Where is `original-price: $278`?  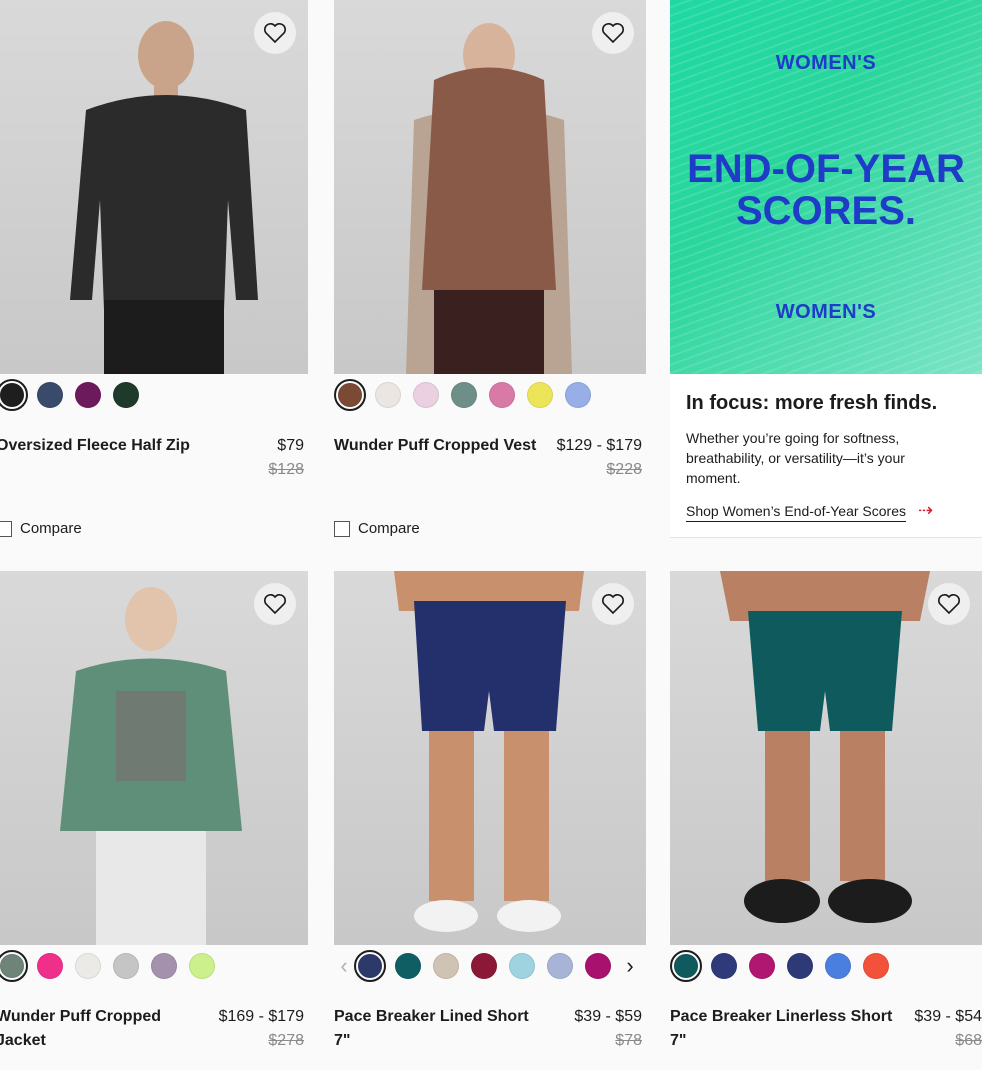 original-price: $278 is located at coordinates (286, 1040).